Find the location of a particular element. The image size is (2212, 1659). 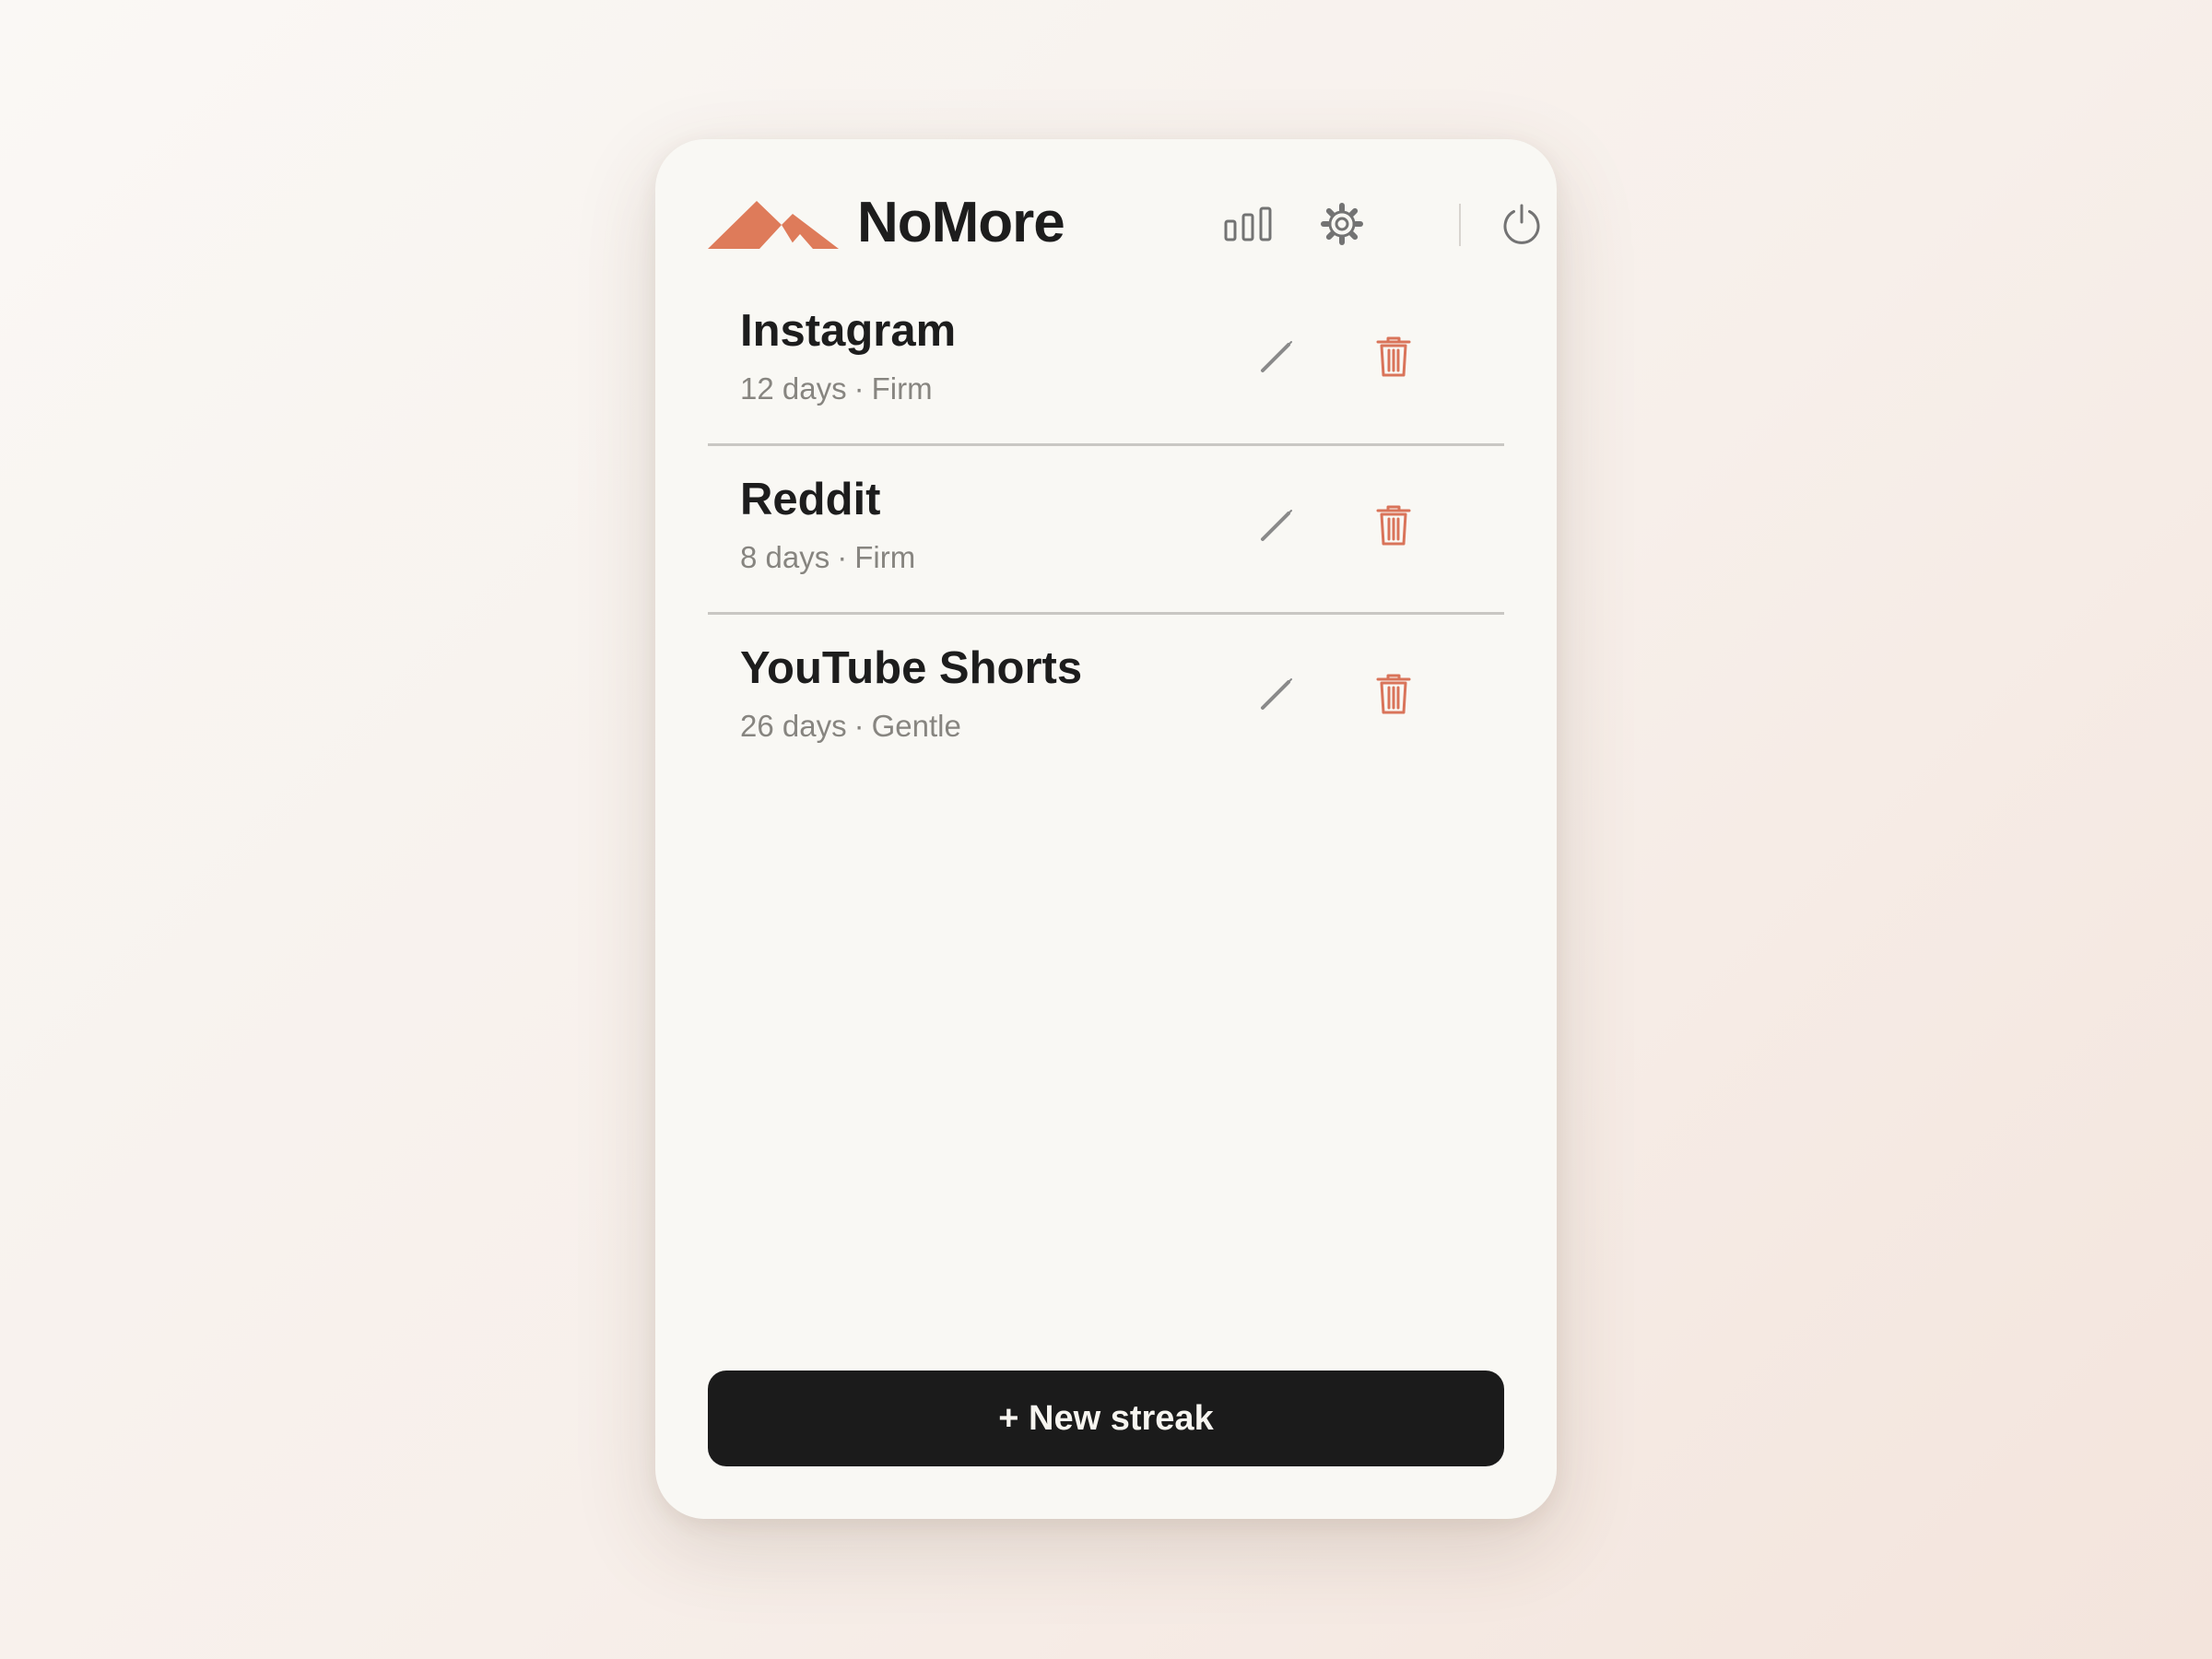

streak-details: 12 days · Firm is located at coordinates (836, 388).